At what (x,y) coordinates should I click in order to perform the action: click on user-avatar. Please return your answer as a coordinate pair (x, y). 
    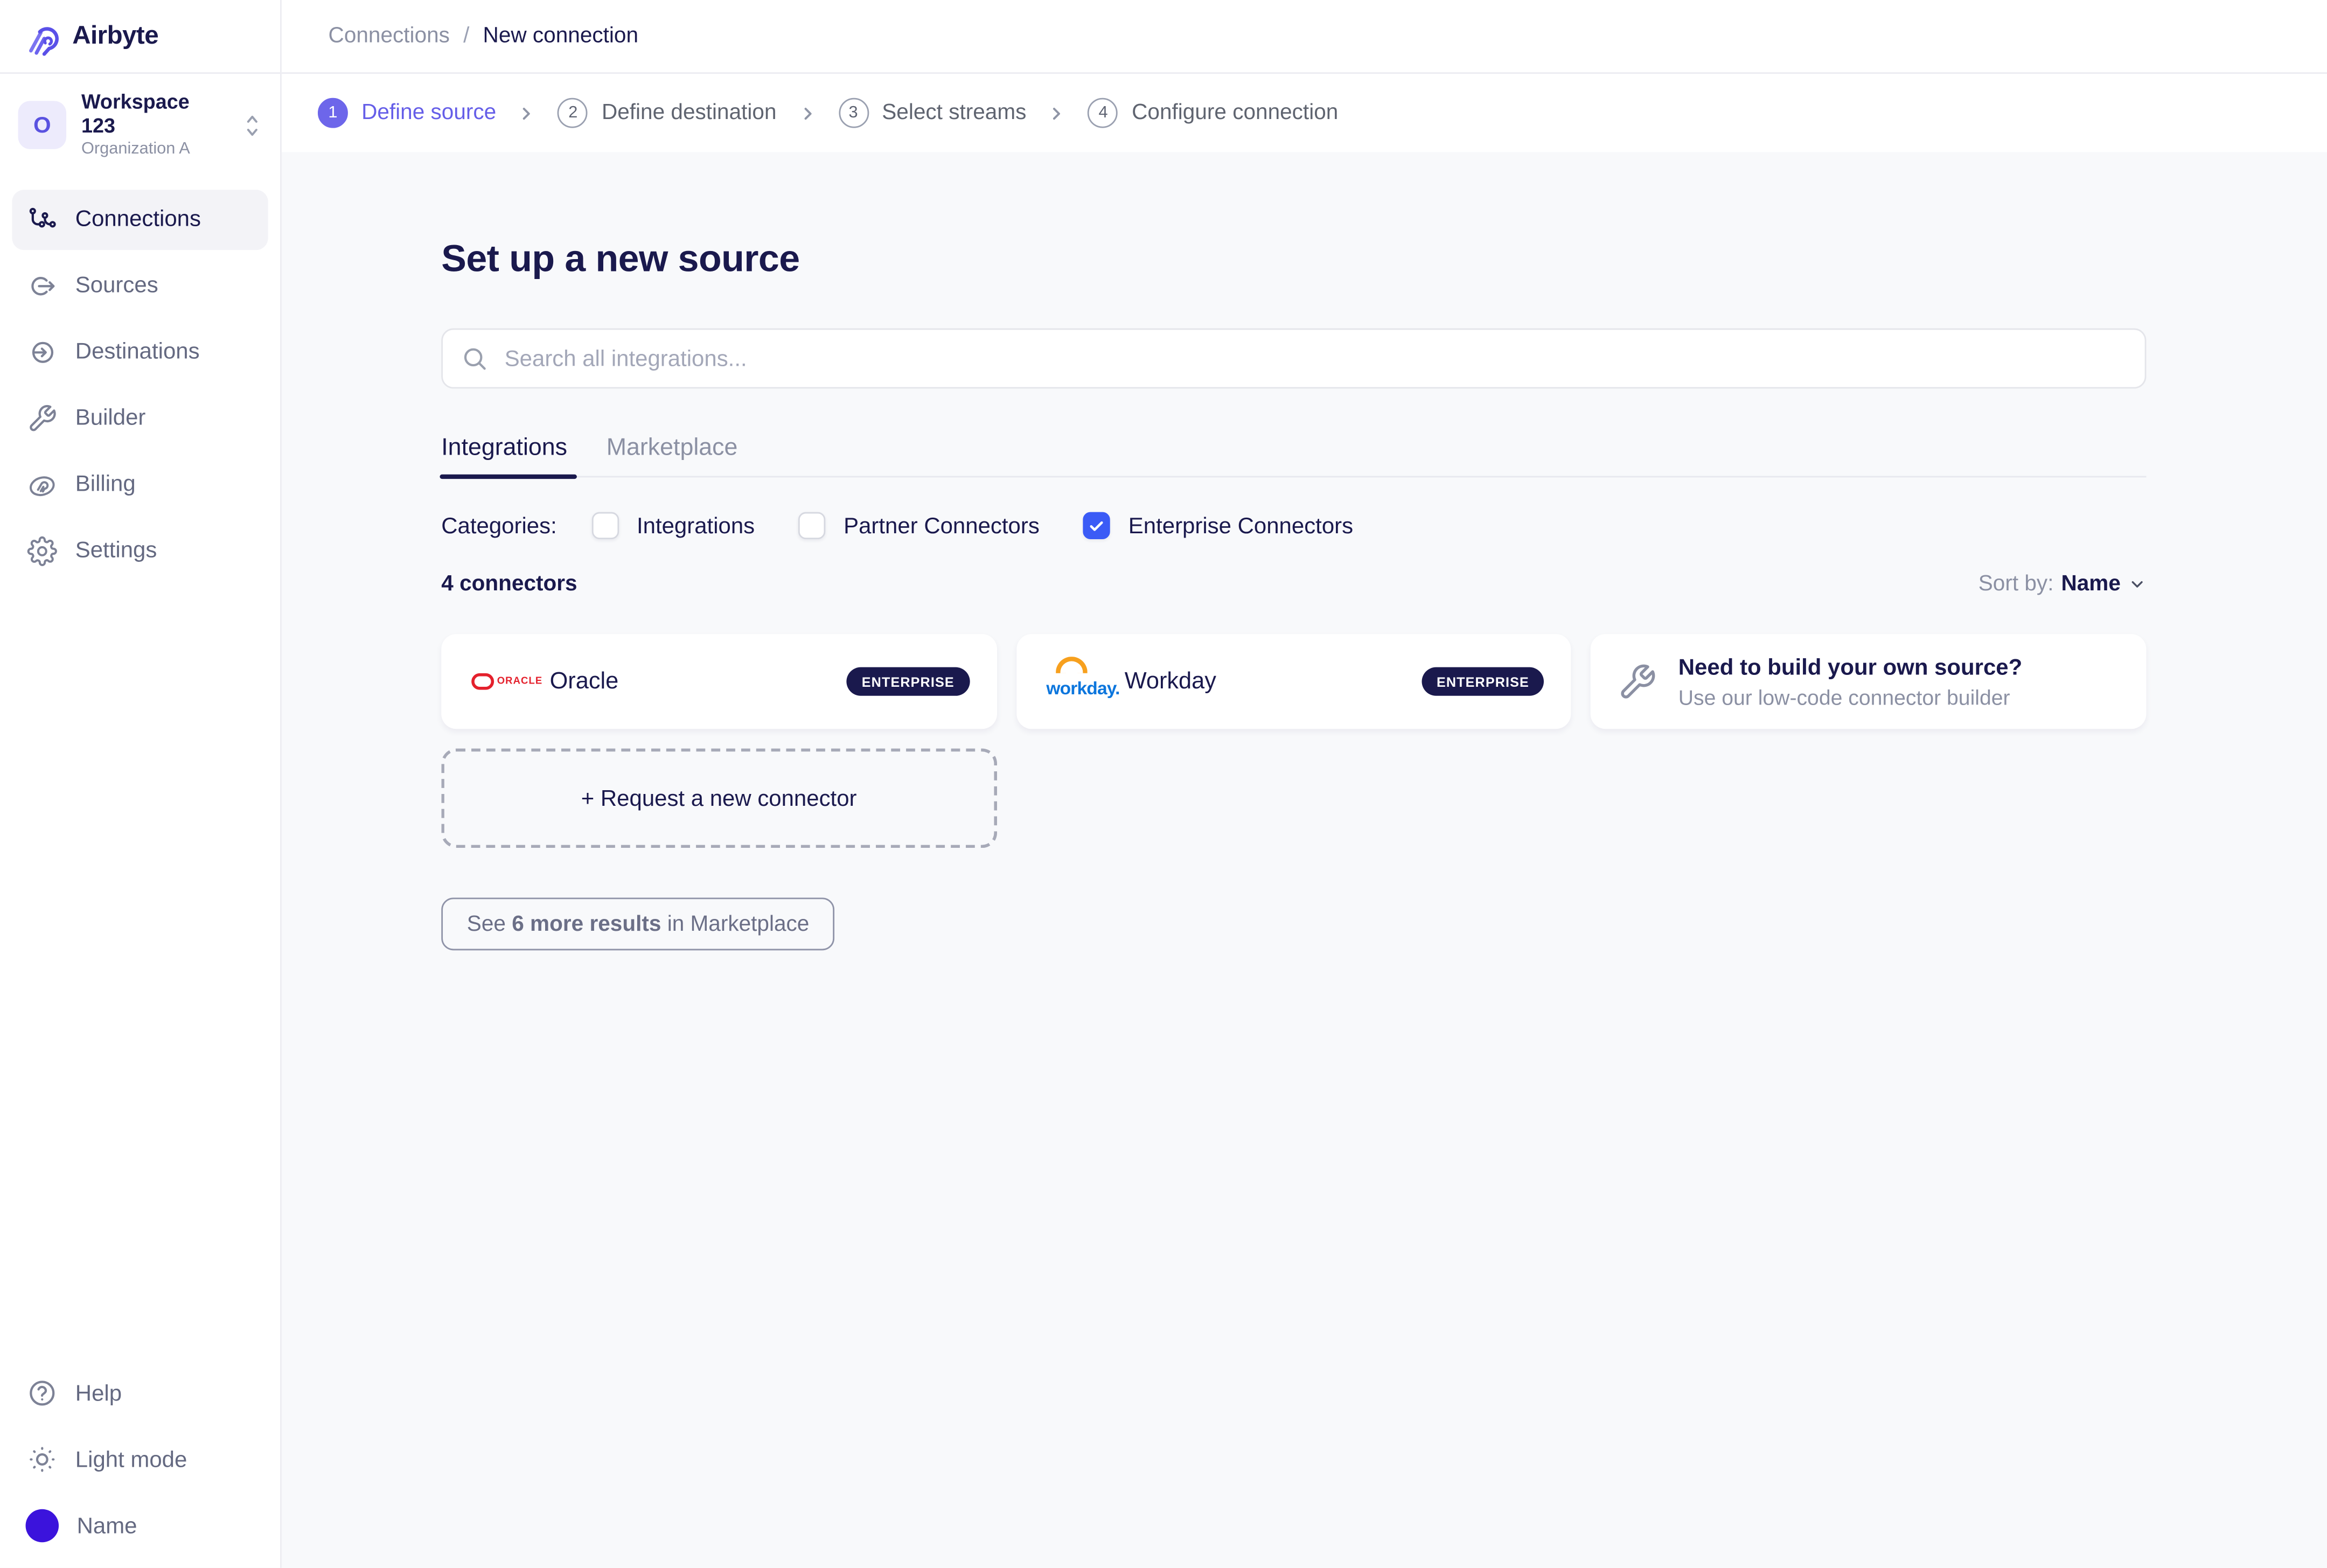
    Looking at the image, I should click on (42, 1526).